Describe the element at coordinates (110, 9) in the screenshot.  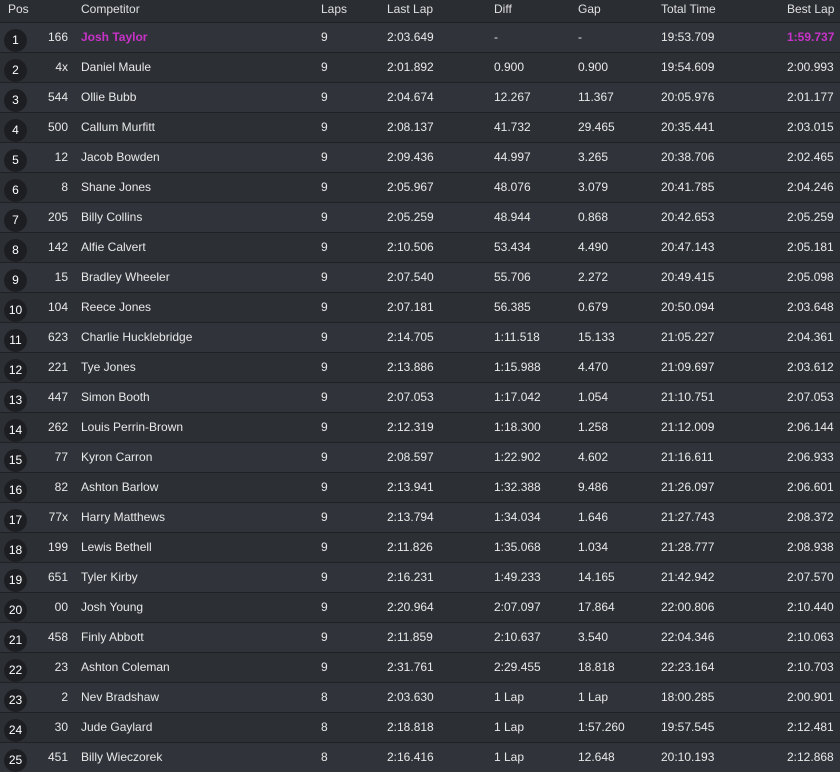
I see `header-competitor: Competitor` at that location.